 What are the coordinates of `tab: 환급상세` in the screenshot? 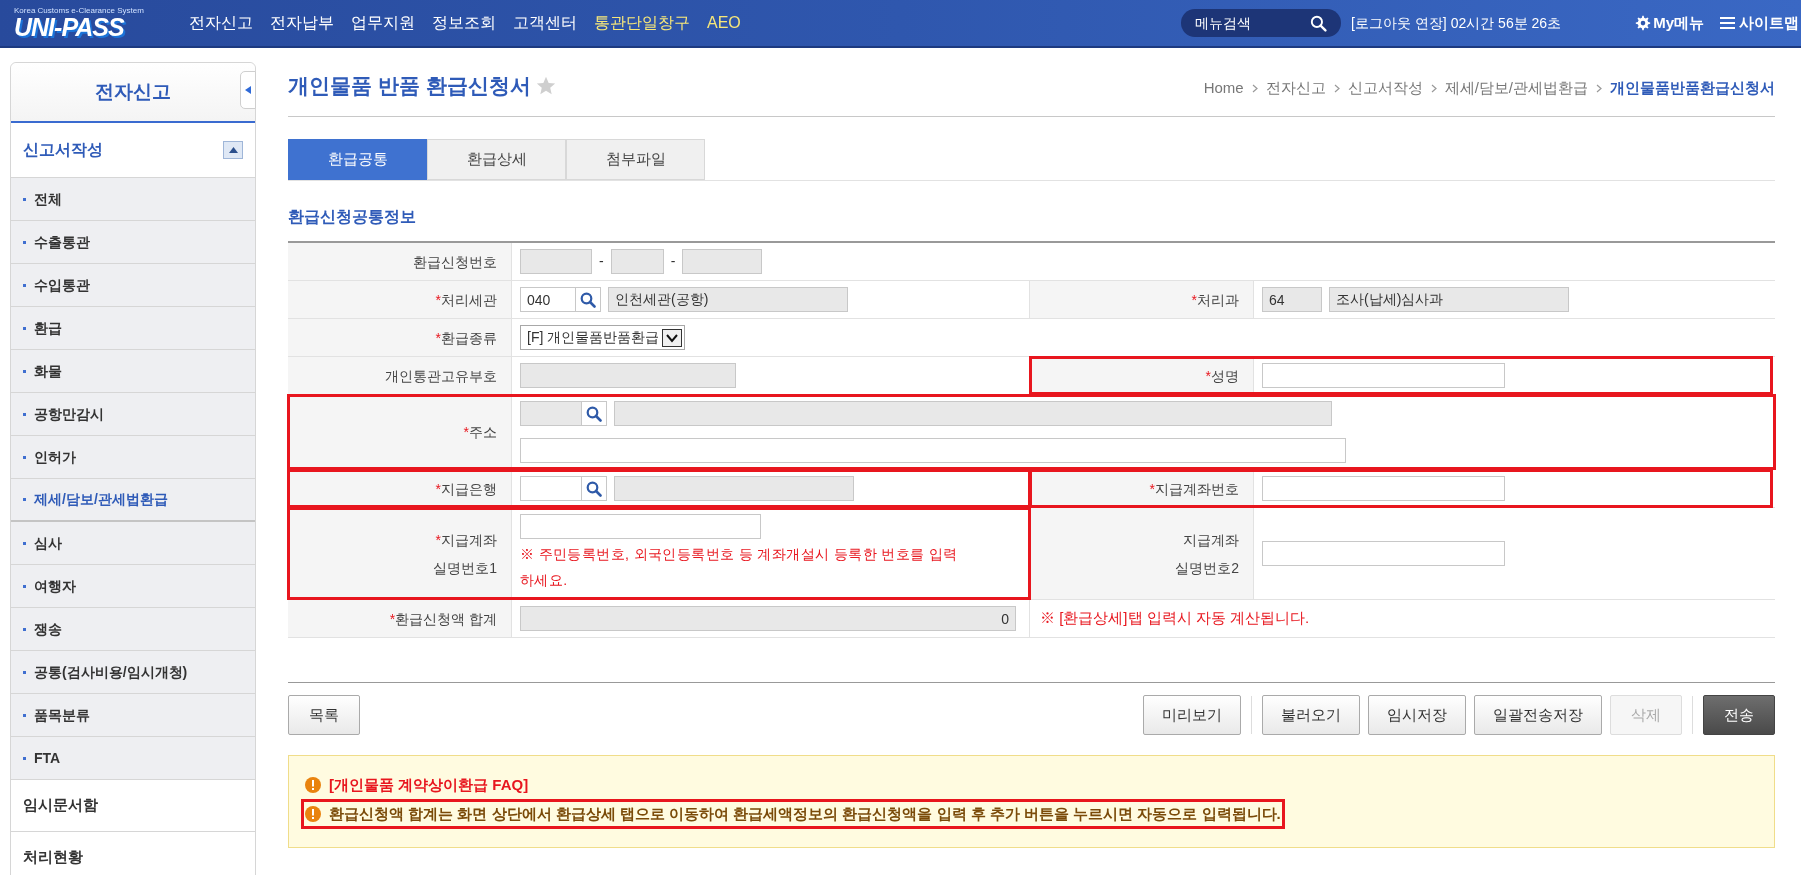 It's located at (496, 159).